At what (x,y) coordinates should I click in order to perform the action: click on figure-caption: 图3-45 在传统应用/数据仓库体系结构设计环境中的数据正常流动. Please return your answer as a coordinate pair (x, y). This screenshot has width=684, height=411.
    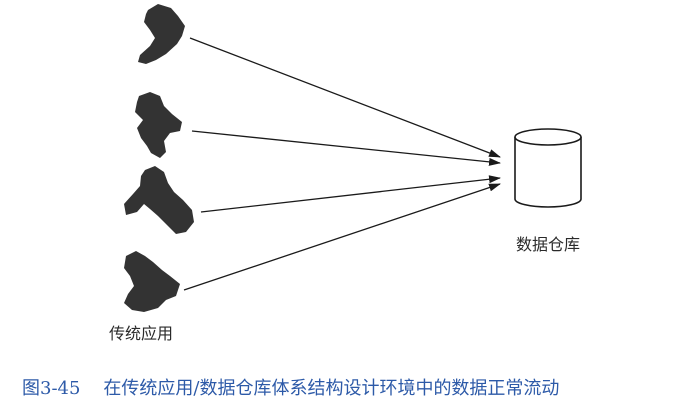
    Looking at the image, I should click on (290, 387).